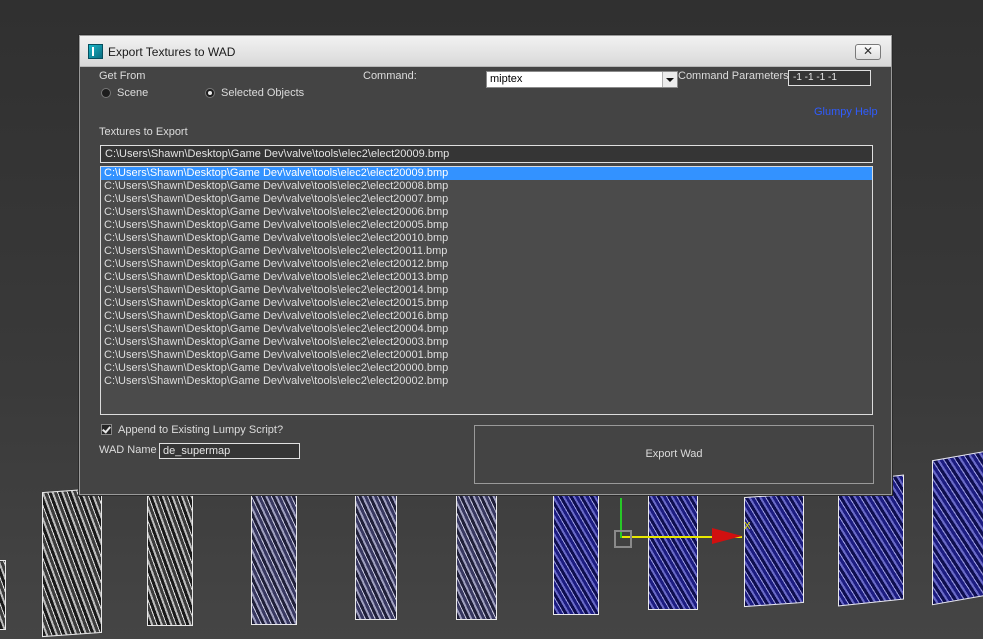  What do you see at coordinates (95, 51) in the screenshot?
I see `app-icon` at bounding box center [95, 51].